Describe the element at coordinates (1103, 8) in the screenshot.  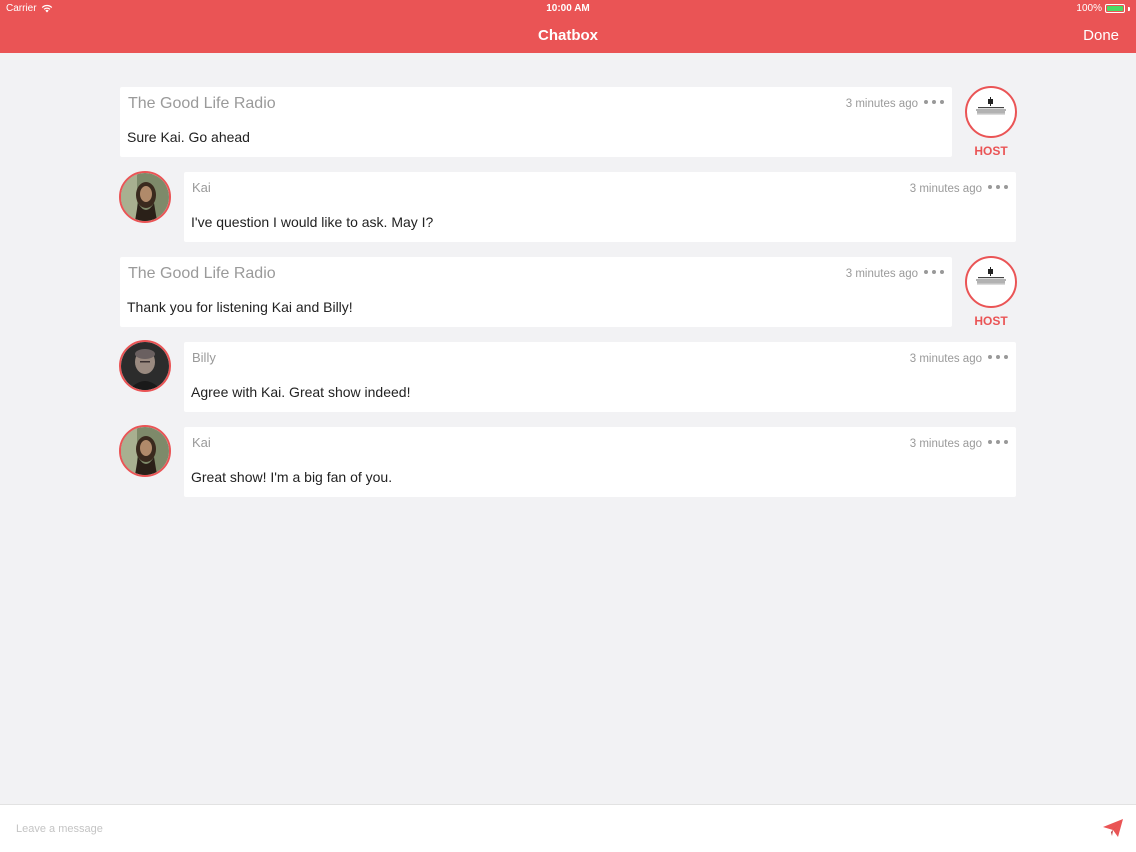
I see `battery-indicator: 100%` at that location.